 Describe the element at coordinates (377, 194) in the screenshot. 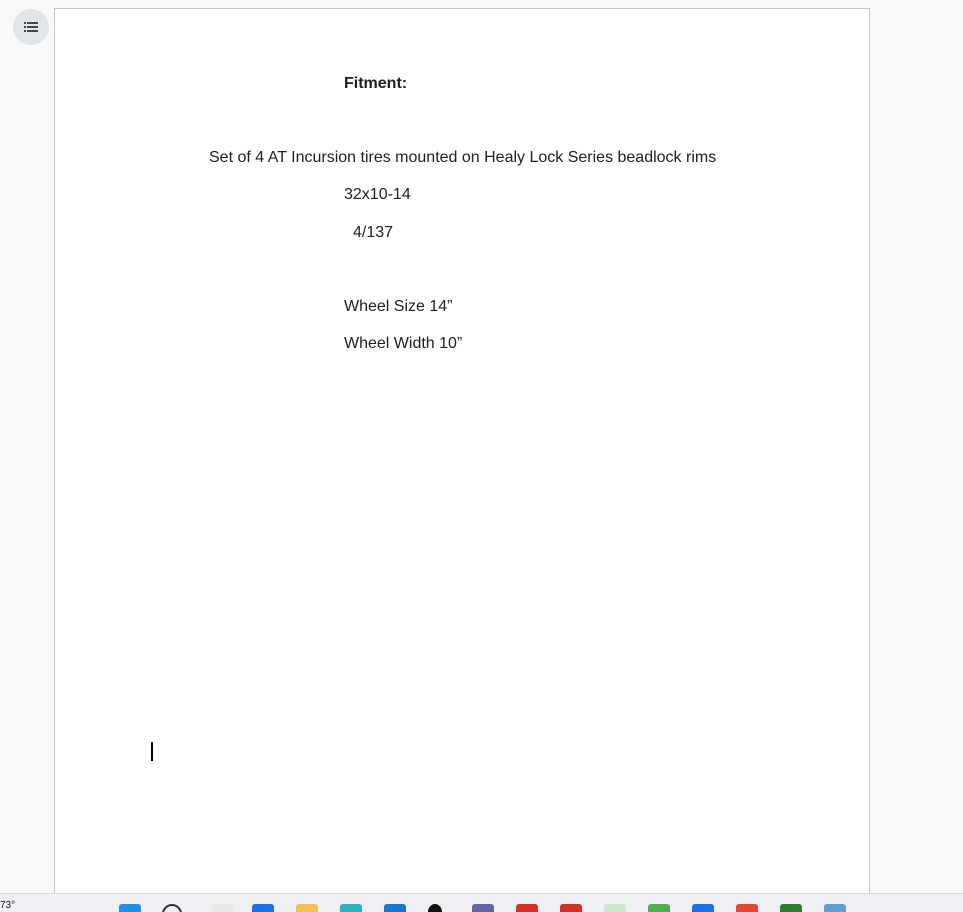

I see `tire-size-text: 32x10-14` at that location.